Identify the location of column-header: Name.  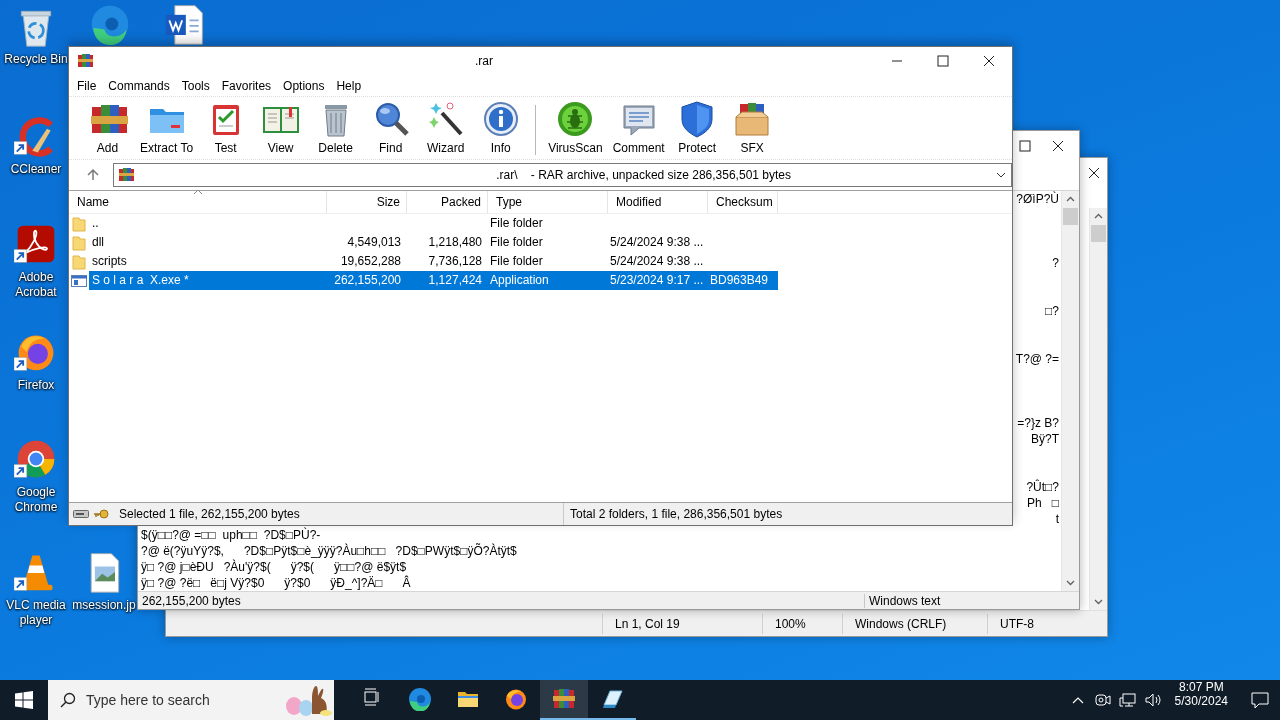
(198, 202).